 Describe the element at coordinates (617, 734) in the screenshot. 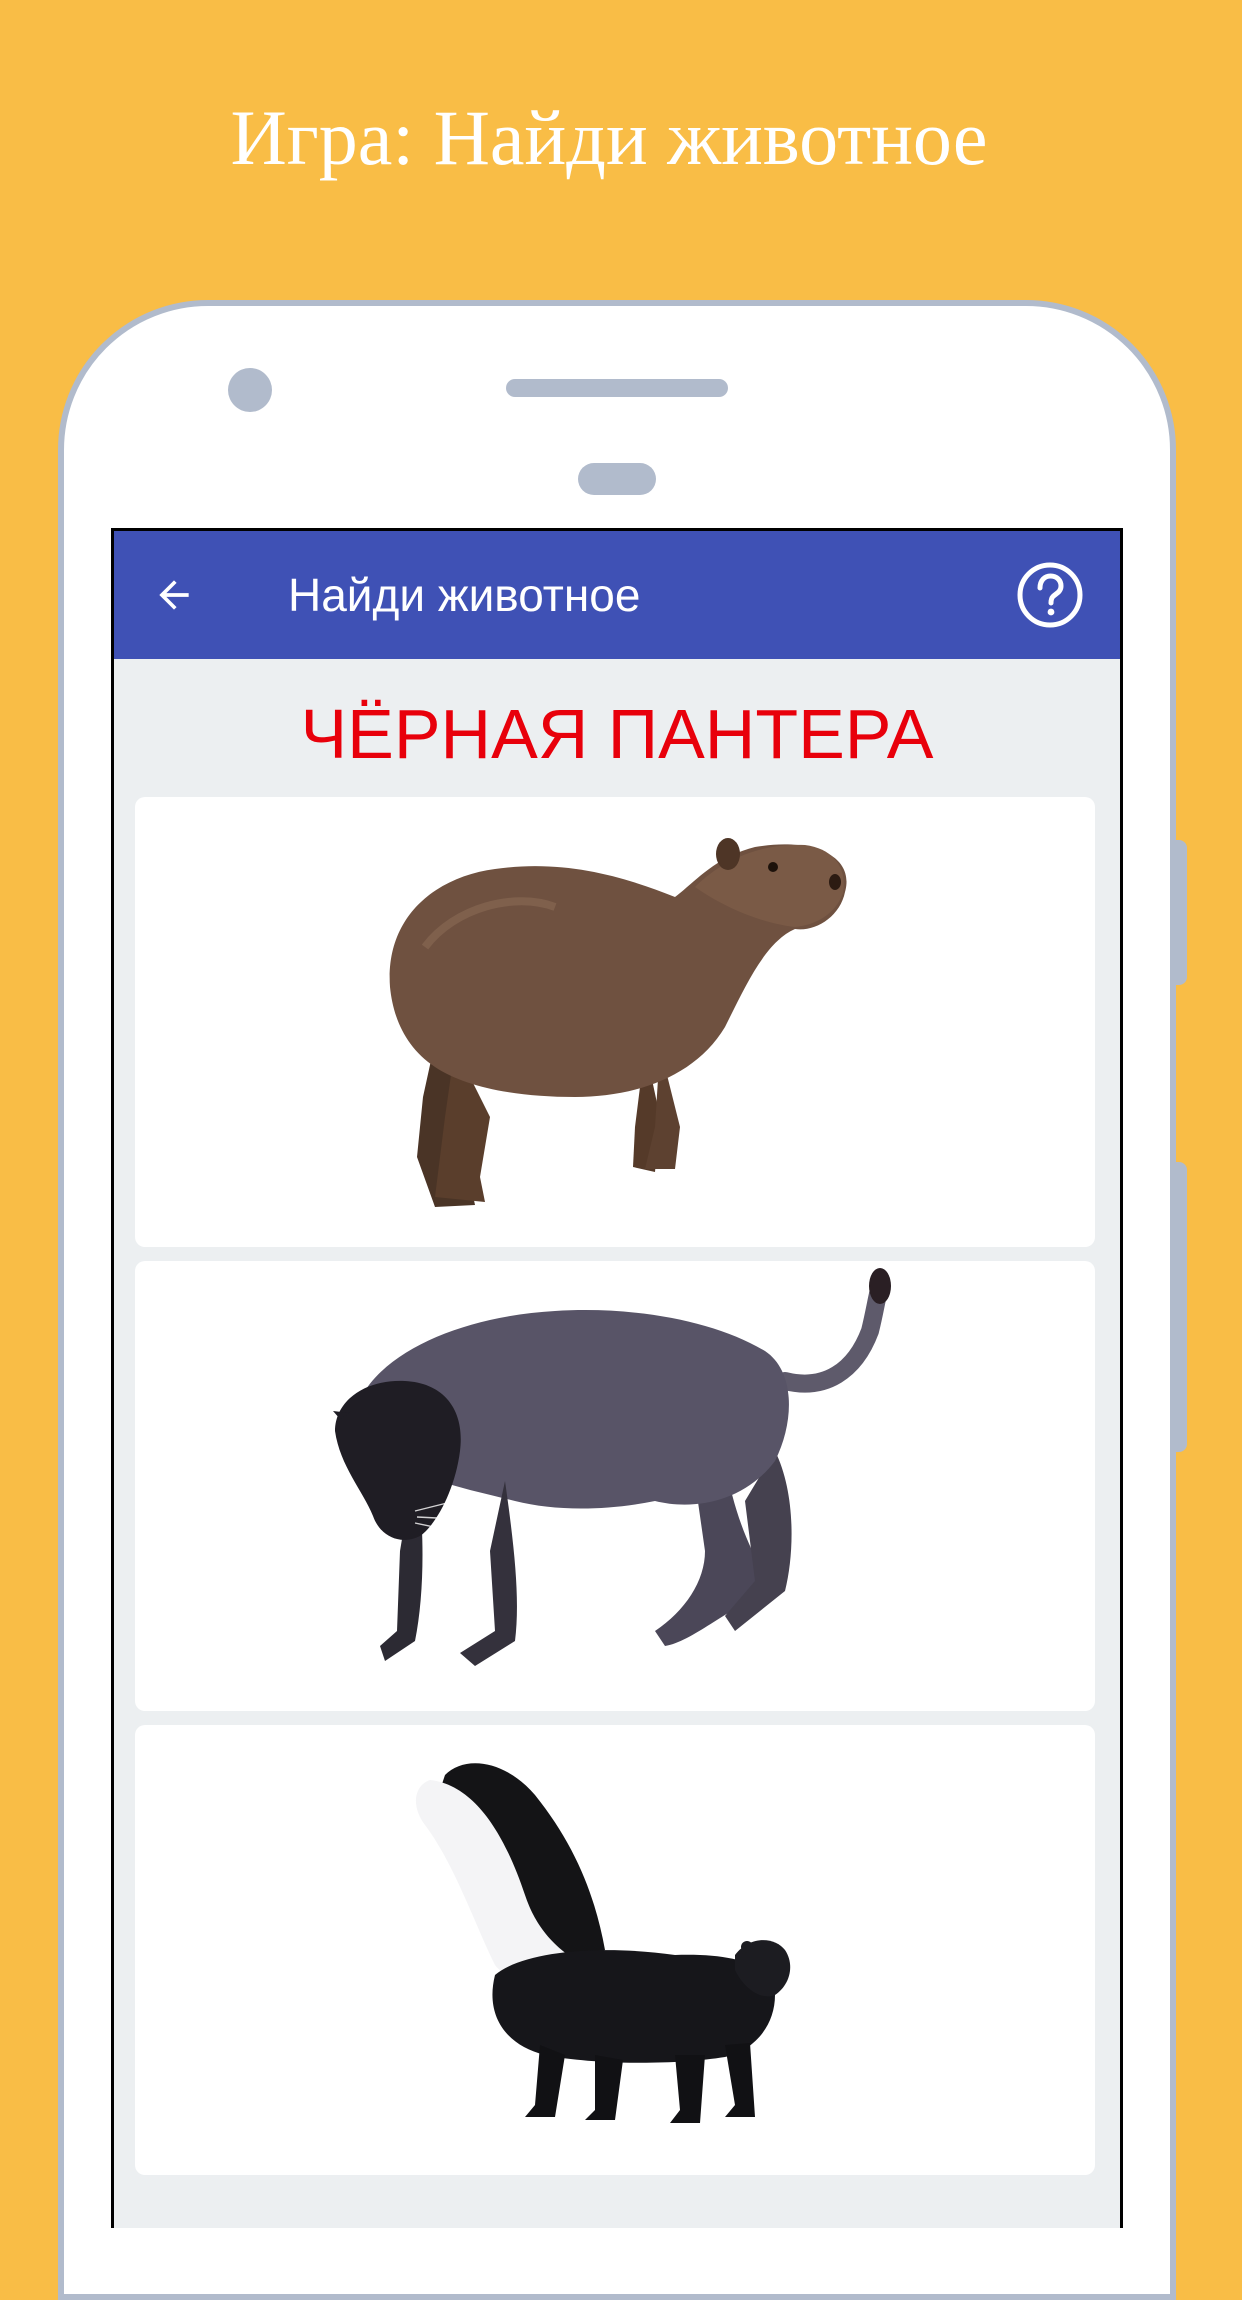

I see `target-animal-name: ЧЁРНАЯ ПАНТЕРА` at that location.